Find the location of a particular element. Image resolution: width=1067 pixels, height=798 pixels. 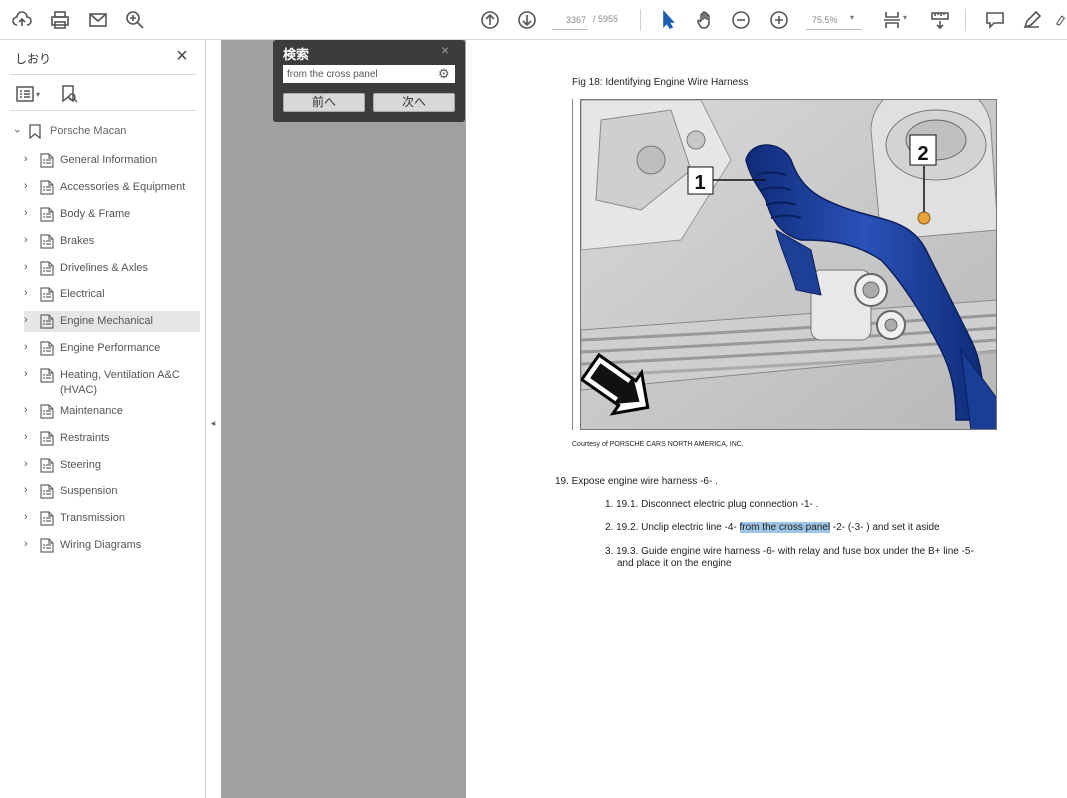

bookmark-item: › Engine Mechanical is located at coordinates (112, 321).